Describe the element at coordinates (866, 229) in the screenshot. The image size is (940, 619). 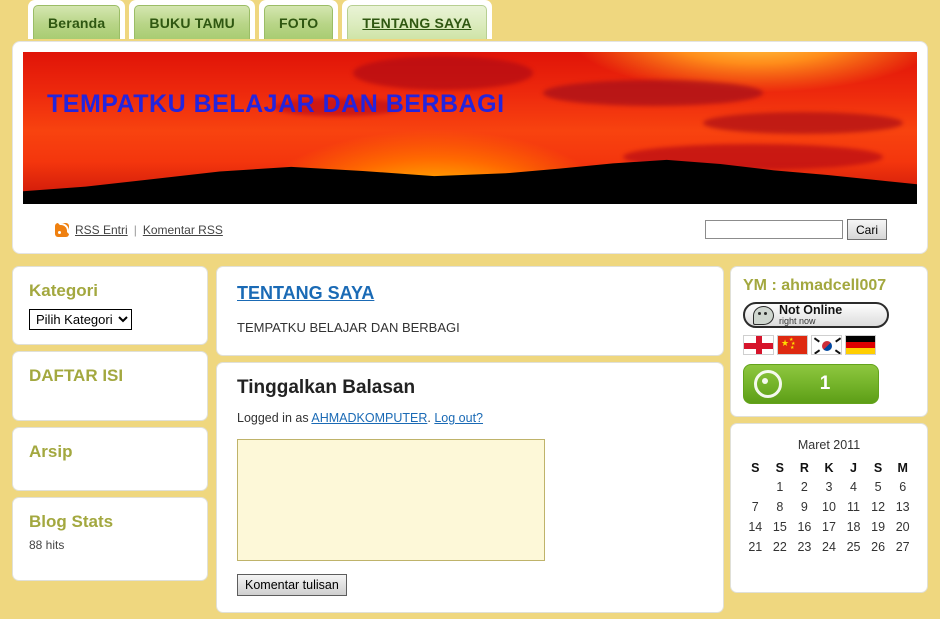
I see `search-button: Cari` at that location.